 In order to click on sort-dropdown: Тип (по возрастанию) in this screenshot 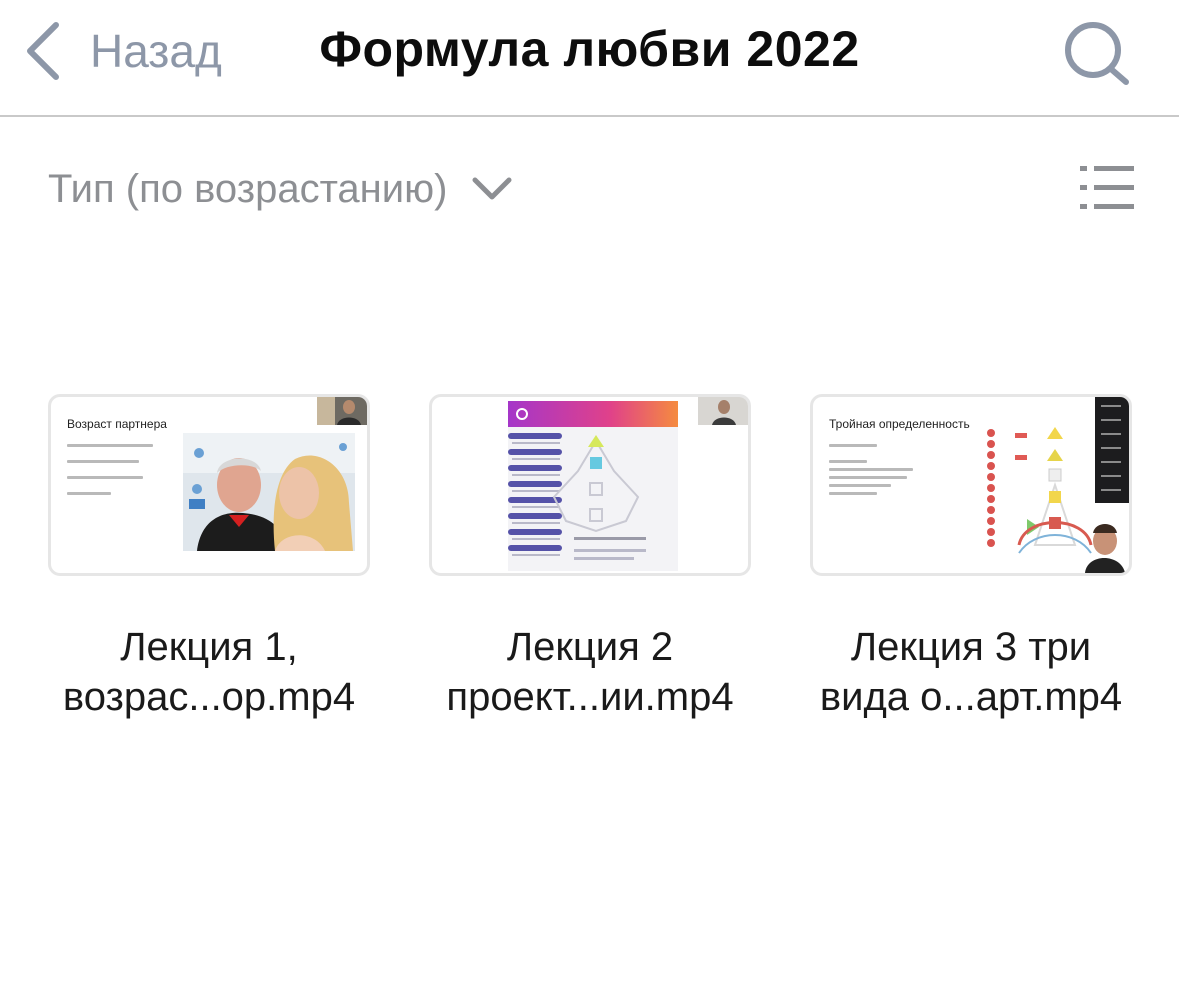, I will do `click(280, 189)`.